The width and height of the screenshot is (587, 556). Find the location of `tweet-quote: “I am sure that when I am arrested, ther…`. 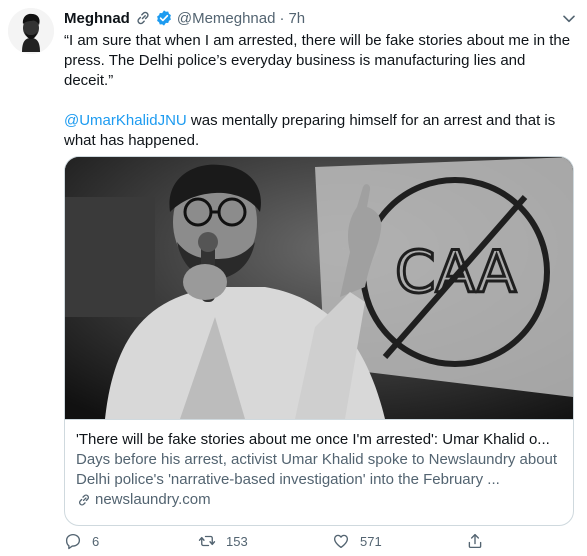

tweet-quote: “I am sure that when I am arrested, ther… is located at coordinates (319, 60).